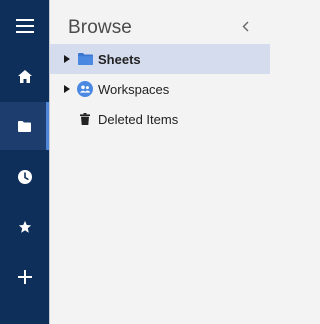  I want to click on chevron-left-icon, so click(245, 26).